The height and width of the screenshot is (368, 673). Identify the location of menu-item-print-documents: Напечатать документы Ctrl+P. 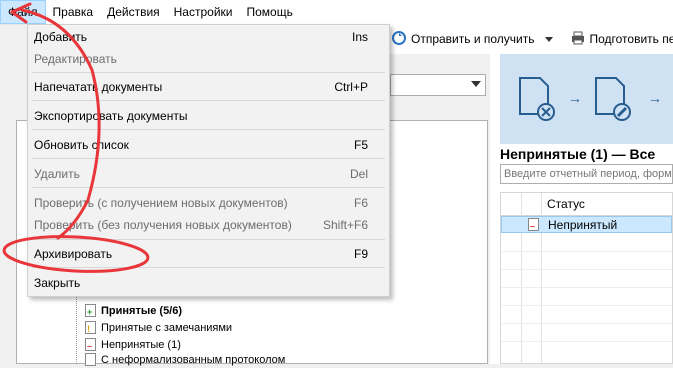
(208, 87).